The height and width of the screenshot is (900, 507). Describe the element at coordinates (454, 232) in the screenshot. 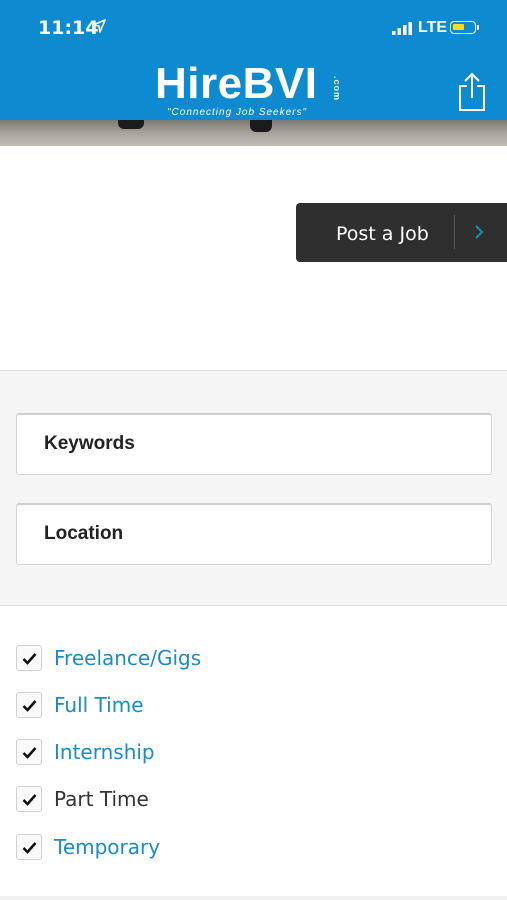

I see `post-job-divider` at that location.